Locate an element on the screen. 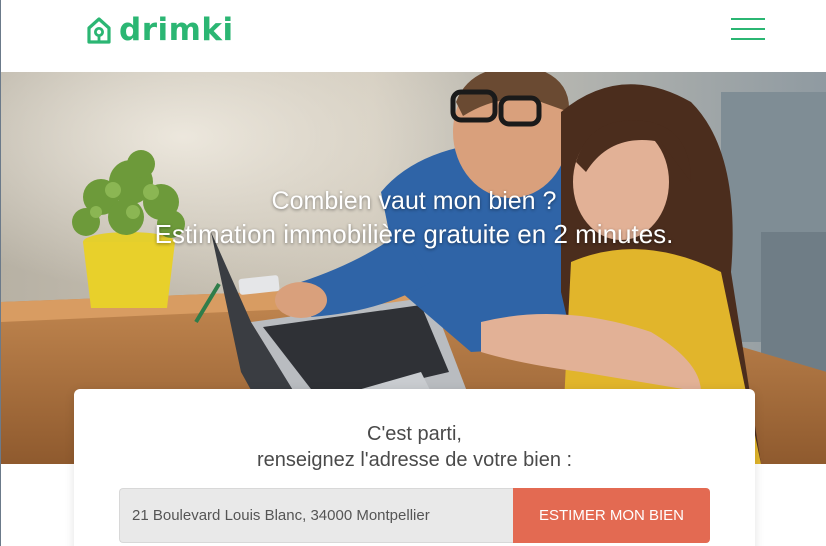 The height and width of the screenshot is (546, 826). hero-subtitle: Combien vaut mon bien ? is located at coordinates (414, 201).